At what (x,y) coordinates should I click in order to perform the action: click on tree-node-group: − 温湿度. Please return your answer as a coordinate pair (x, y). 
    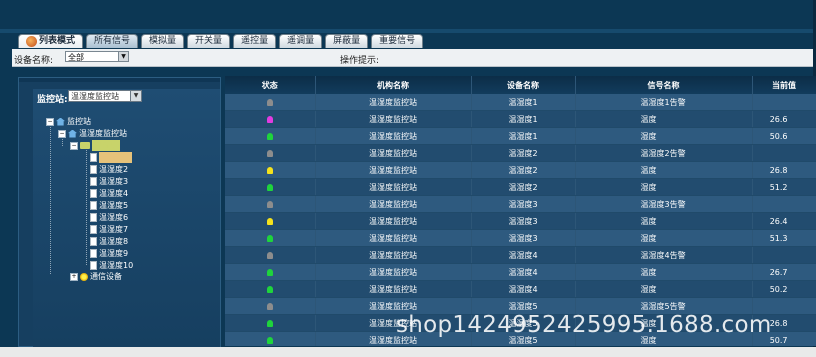
    Looking at the image, I should click on (95, 145).